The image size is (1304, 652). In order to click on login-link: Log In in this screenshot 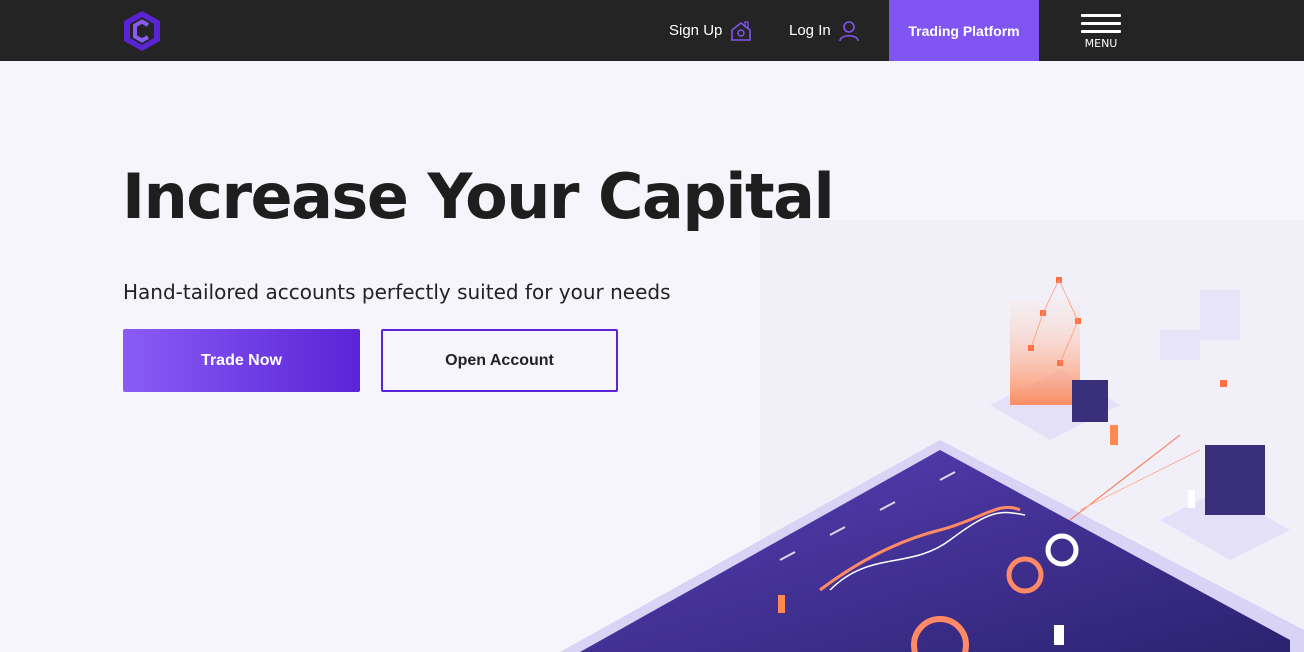, I will do `click(824, 30)`.